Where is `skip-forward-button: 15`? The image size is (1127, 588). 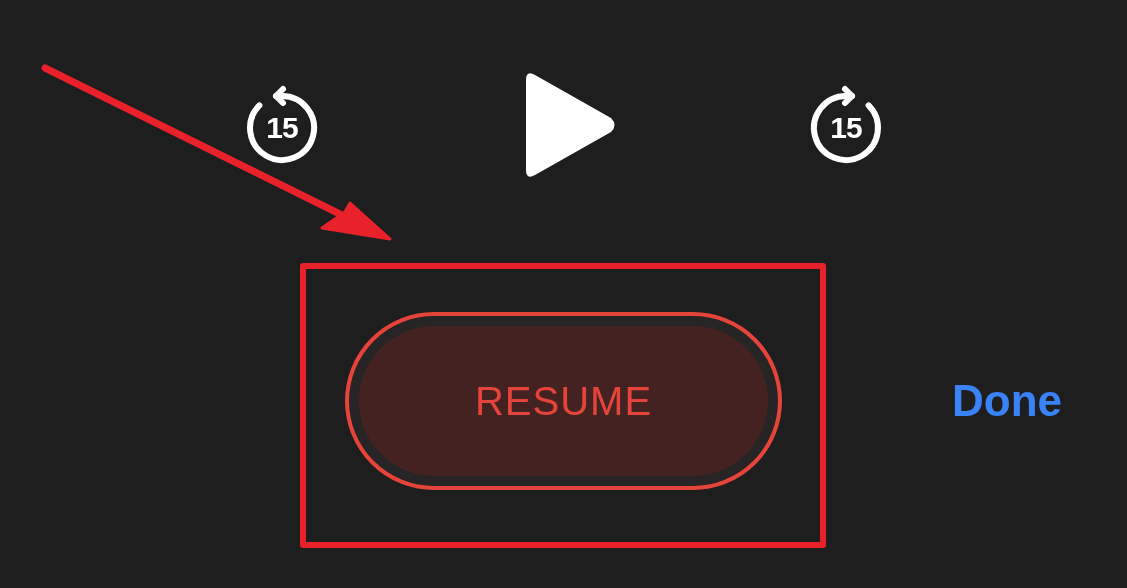
skip-forward-button: 15 is located at coordinates (846, 125).